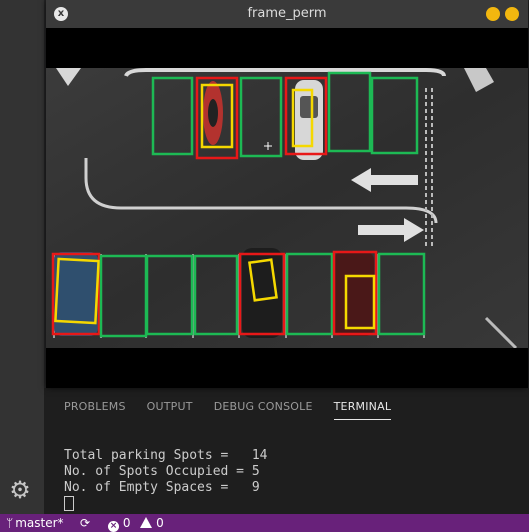 This screenshot has width=529, height=532. I want to click on maximize-button, so click(512, 14).